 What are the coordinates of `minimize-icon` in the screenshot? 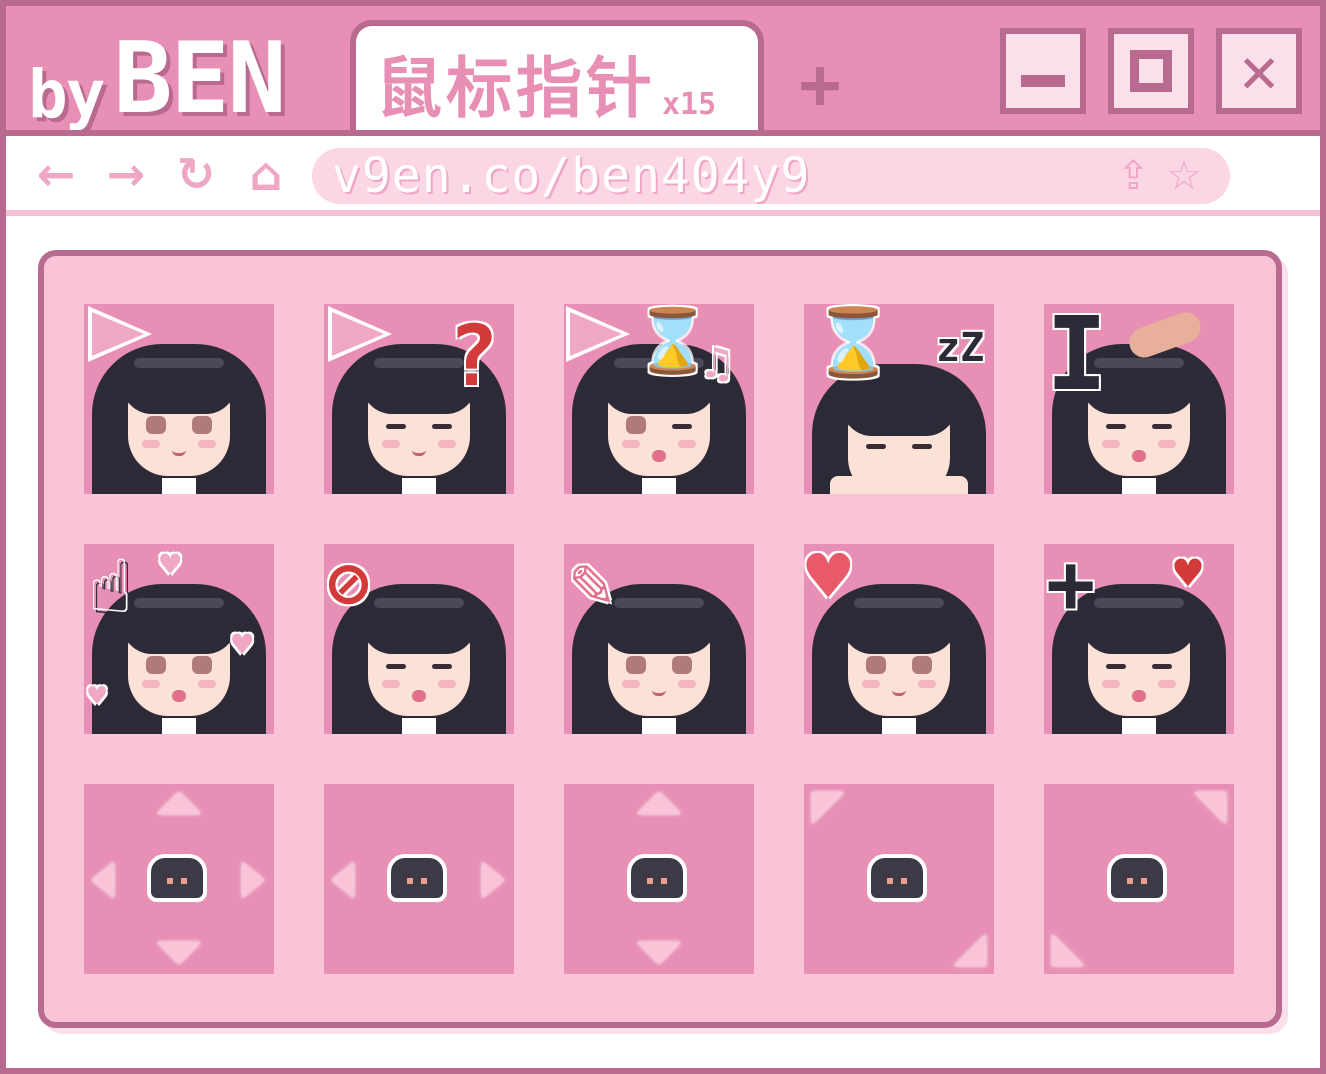 It's located at (1043, 81).